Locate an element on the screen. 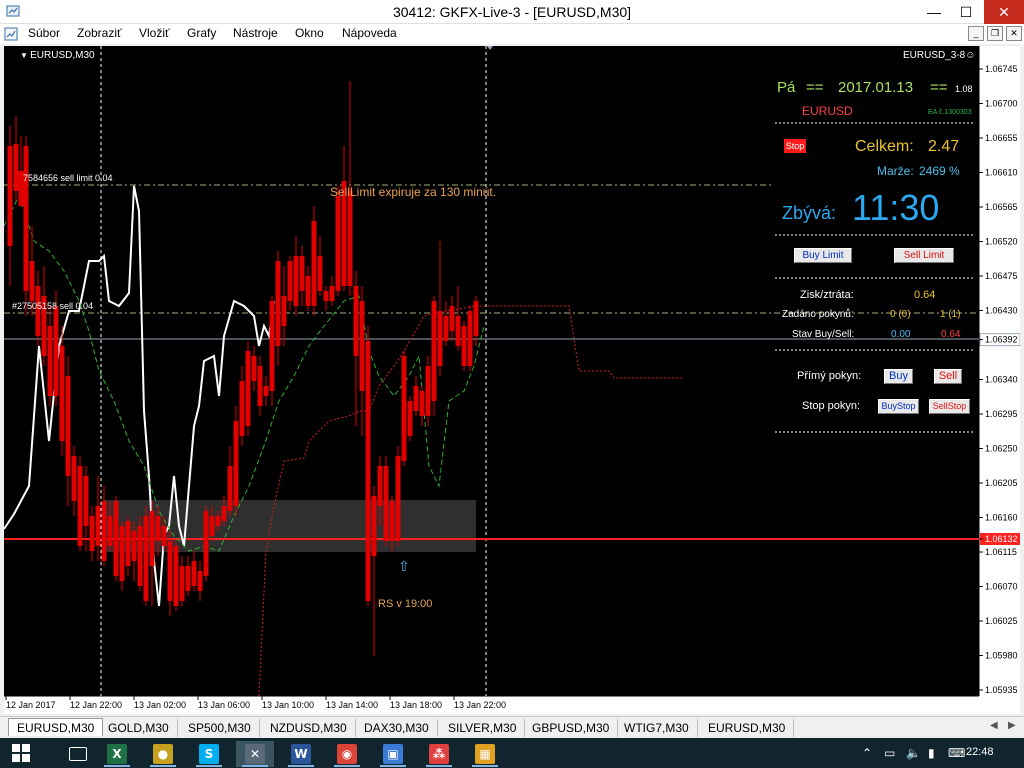 The image size is (1024, 768). mdi-minimize-button: _ is located at coordinates (976, 33).